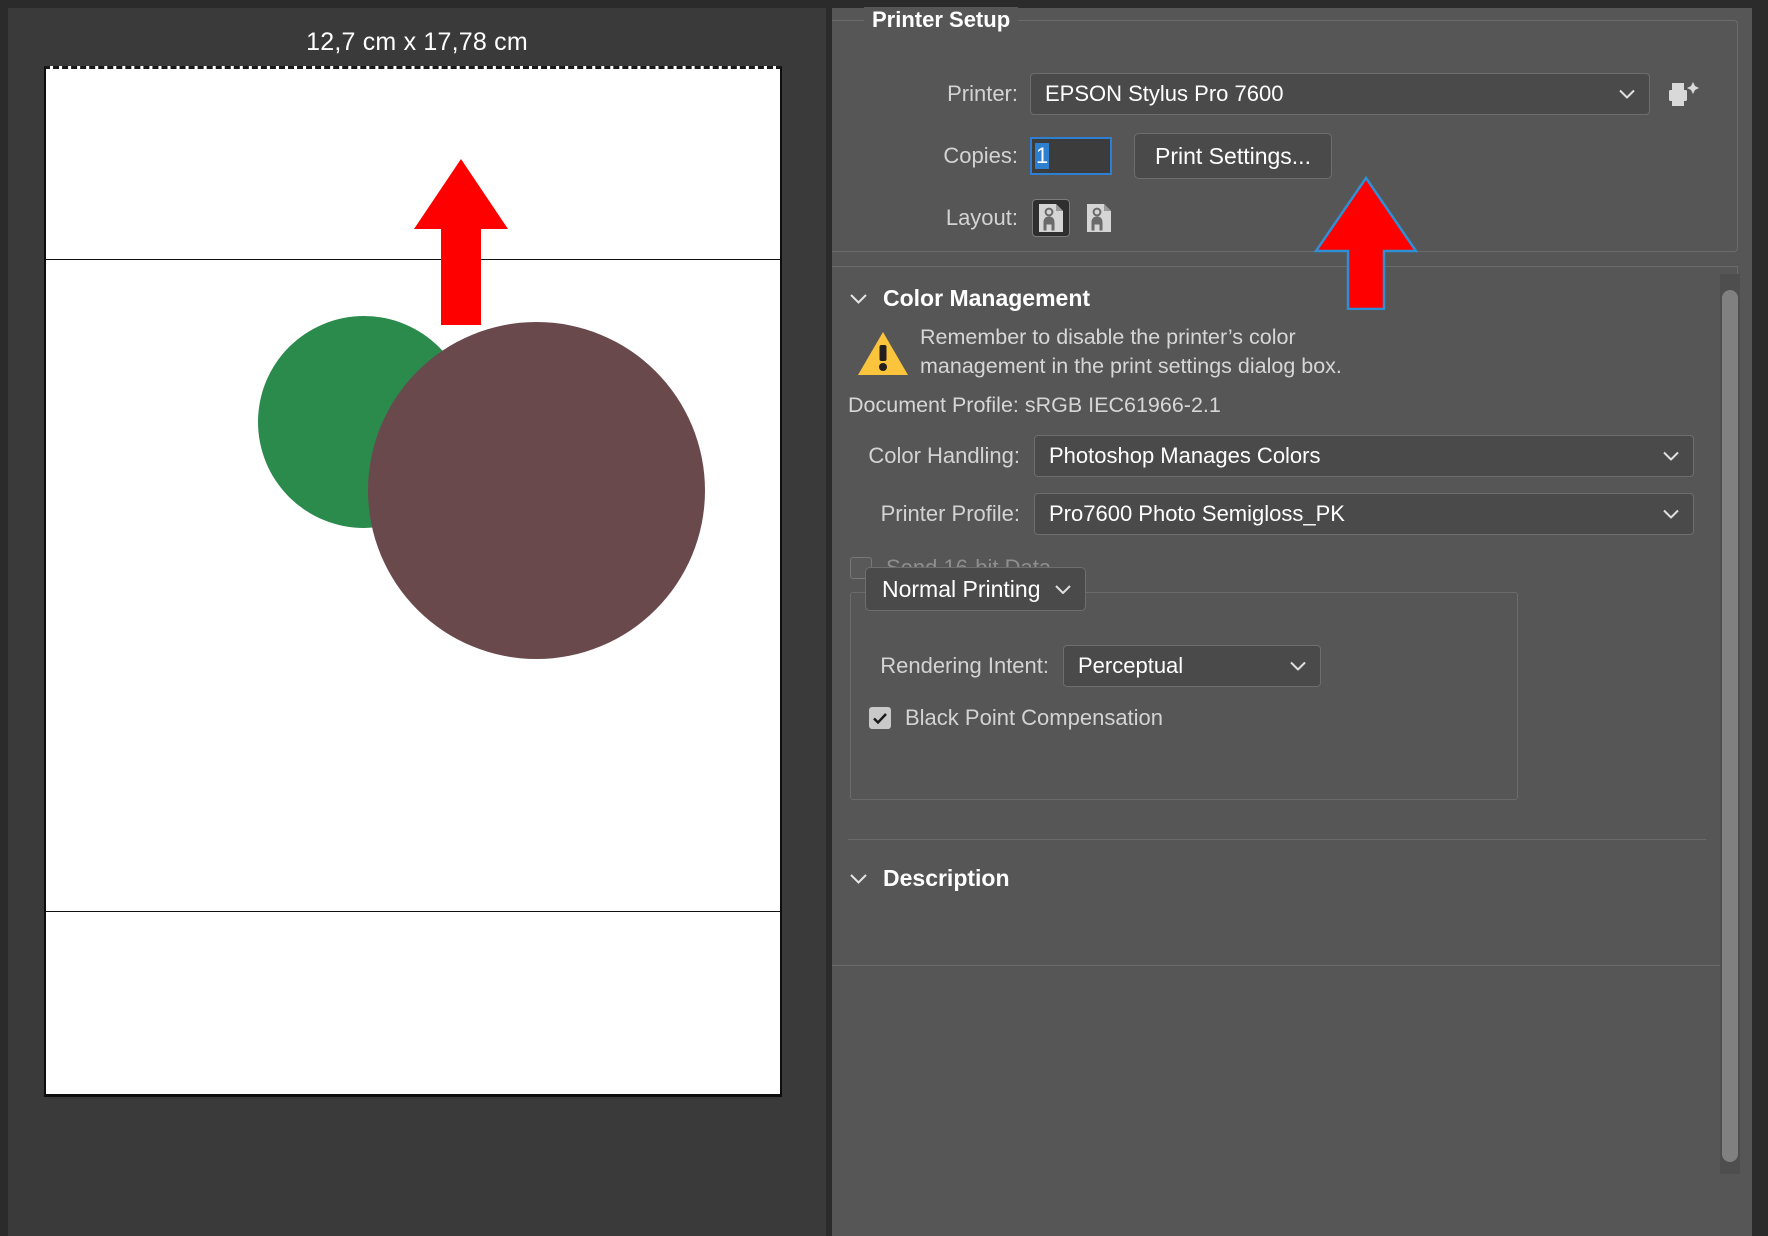 Image resolution: width=1768 pixels, height=1236 pixels. I want to click on mauve-circle-shape, so click(536, 490).